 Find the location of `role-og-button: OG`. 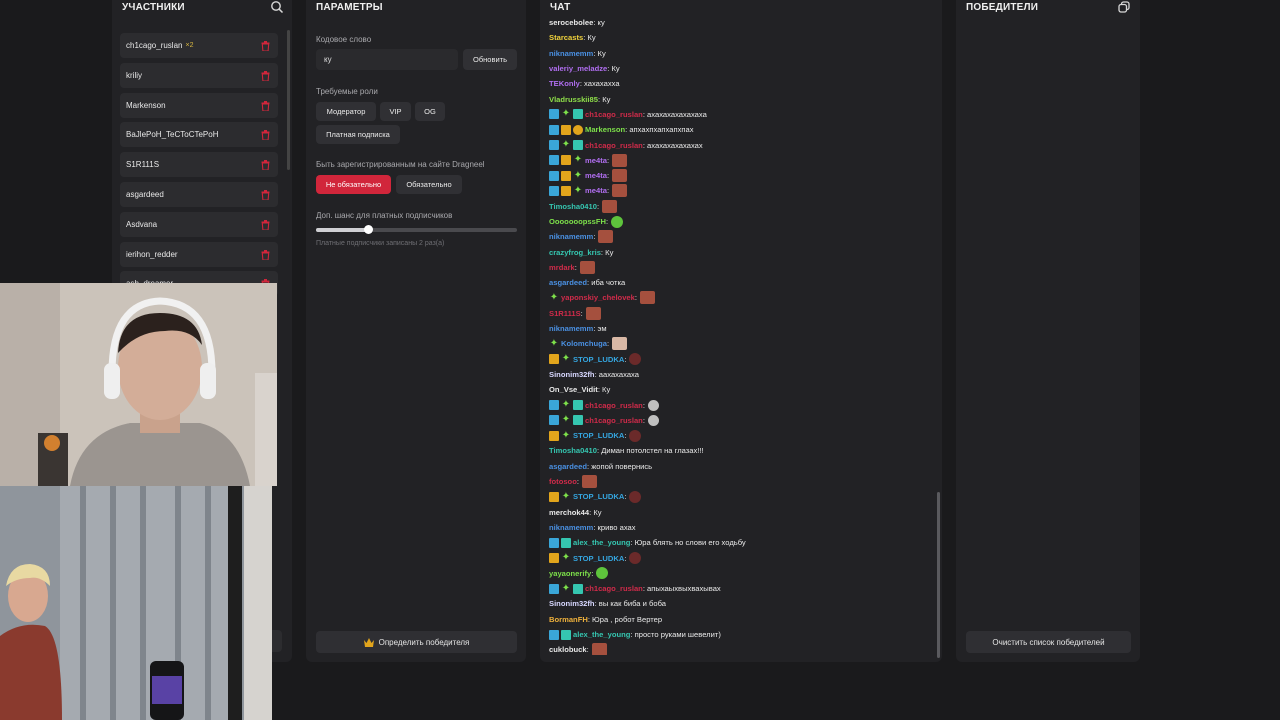

role-og-button: OG is located at coordinates (430, 111).